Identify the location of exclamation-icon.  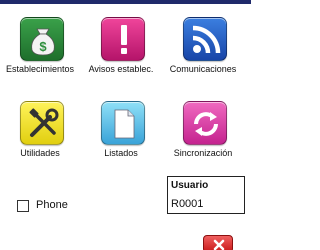
(123, 39).